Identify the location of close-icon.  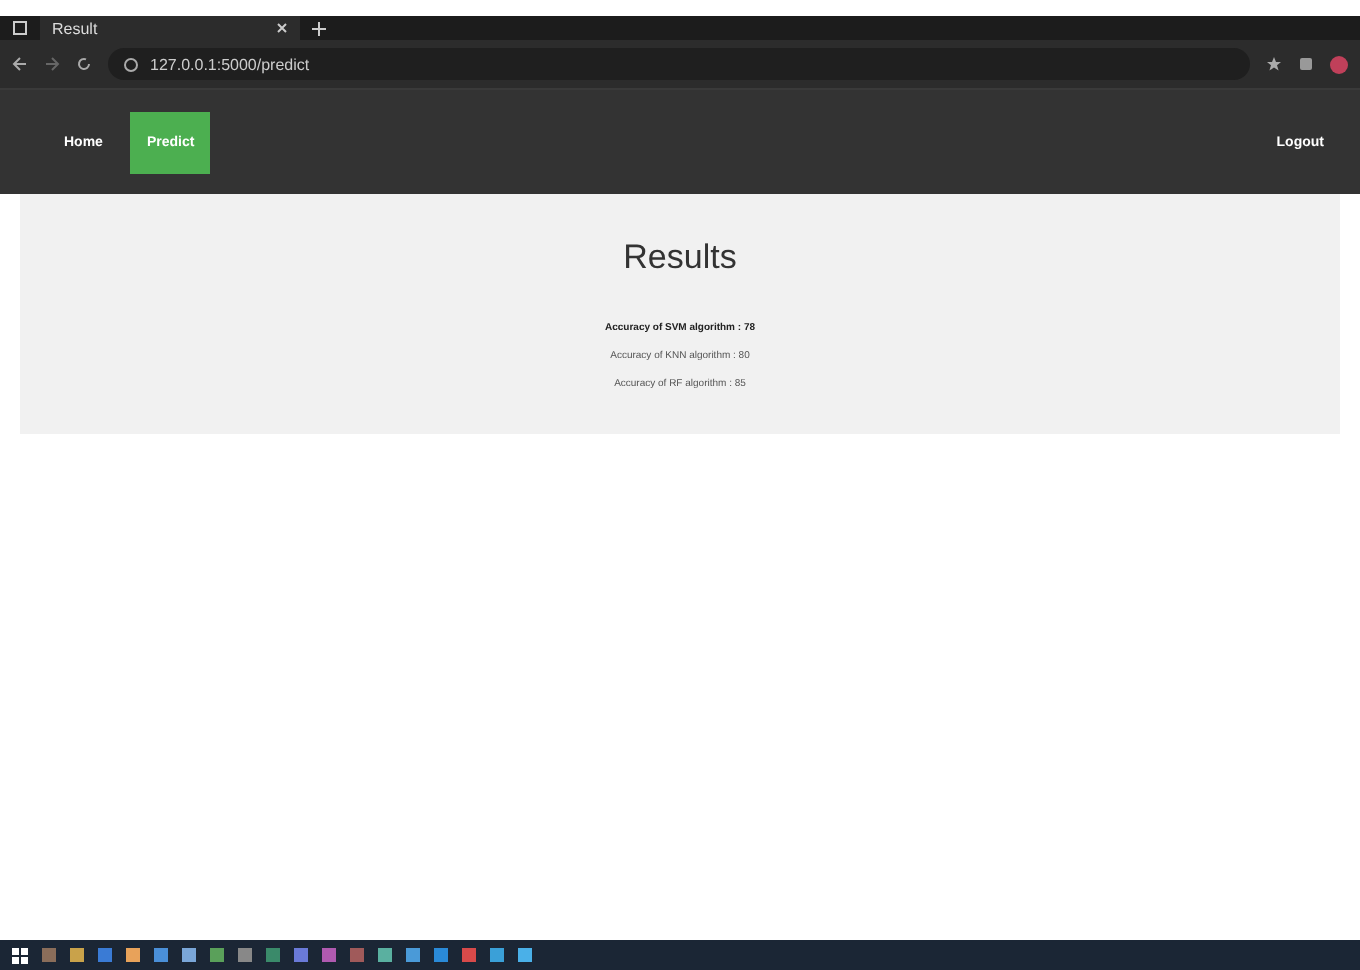
(282, 28).